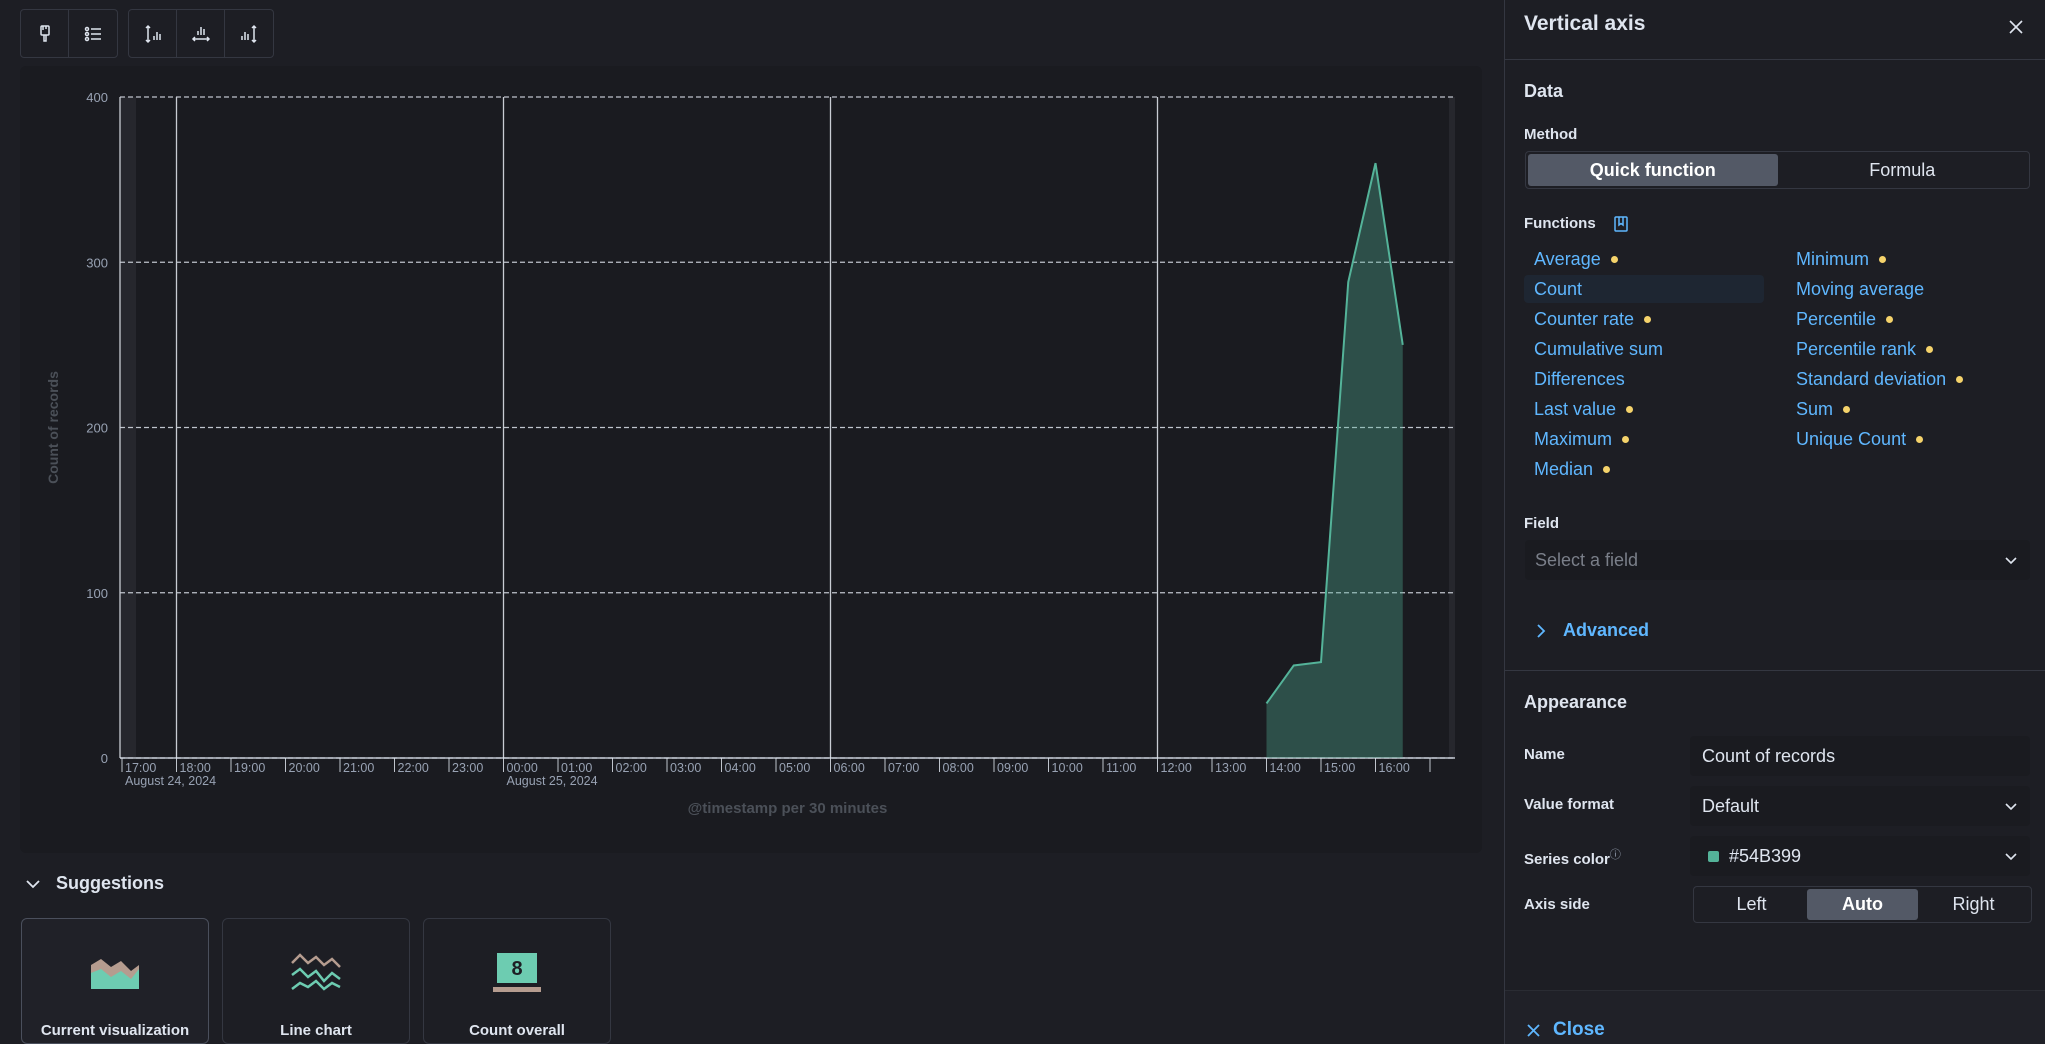  I want to click on legend-button, so click(93, 33).